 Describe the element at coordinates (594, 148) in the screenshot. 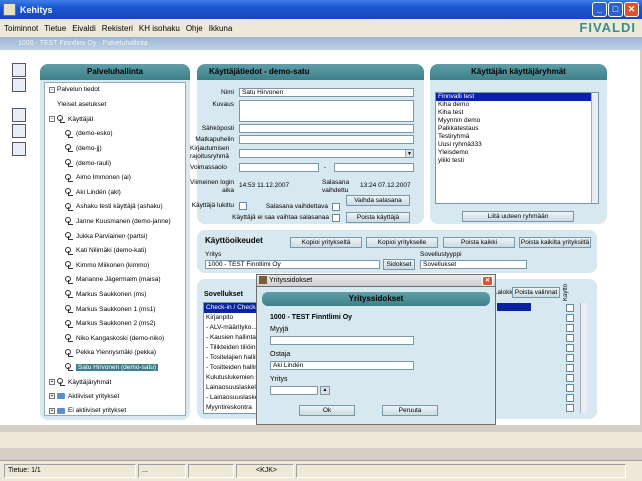

I see `groups-scrollbar` at that location.